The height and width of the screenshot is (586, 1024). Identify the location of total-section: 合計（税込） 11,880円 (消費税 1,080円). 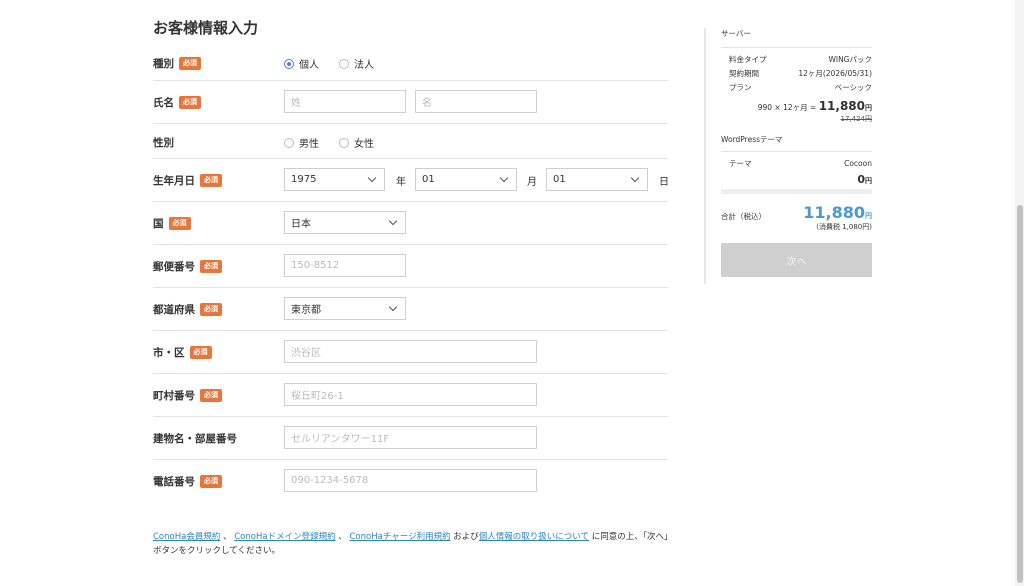
(796, 217).